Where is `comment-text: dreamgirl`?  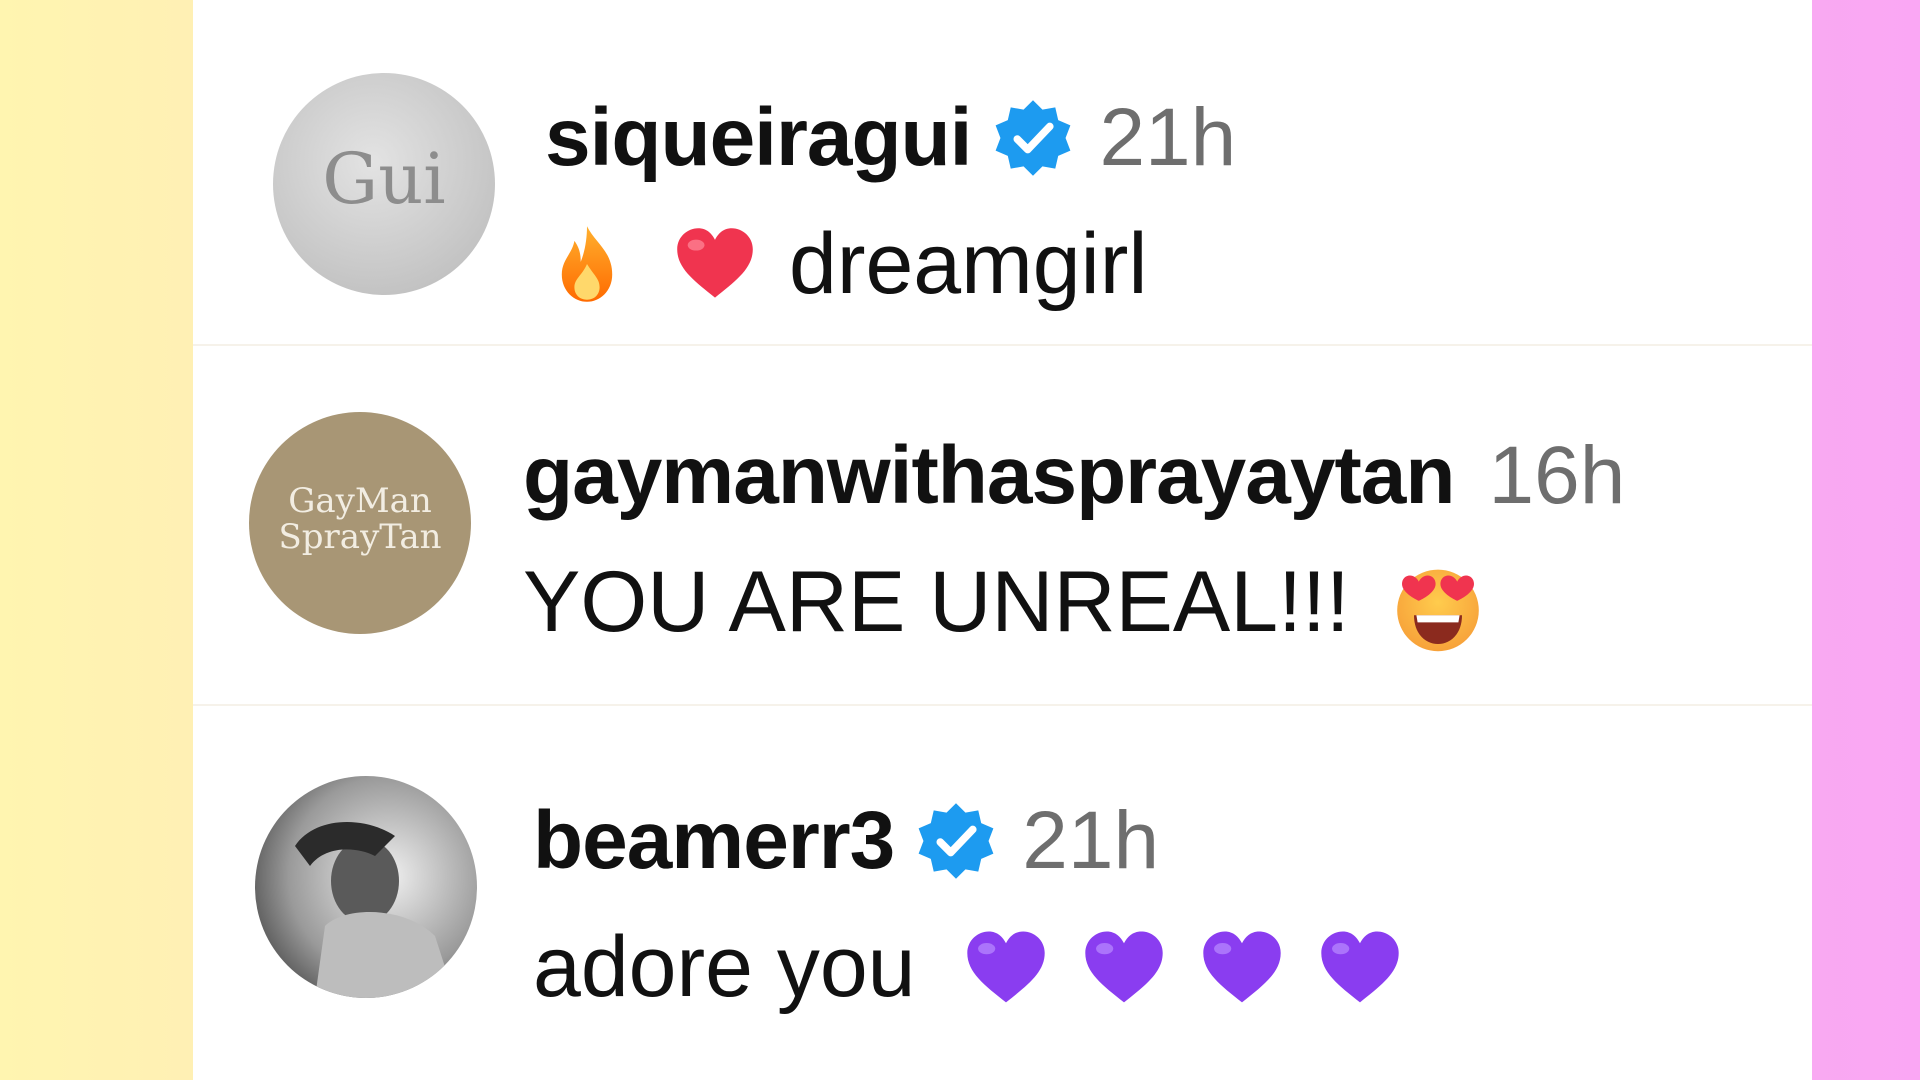
comment-text: dreamgirl is located at coordinates (968, 263).